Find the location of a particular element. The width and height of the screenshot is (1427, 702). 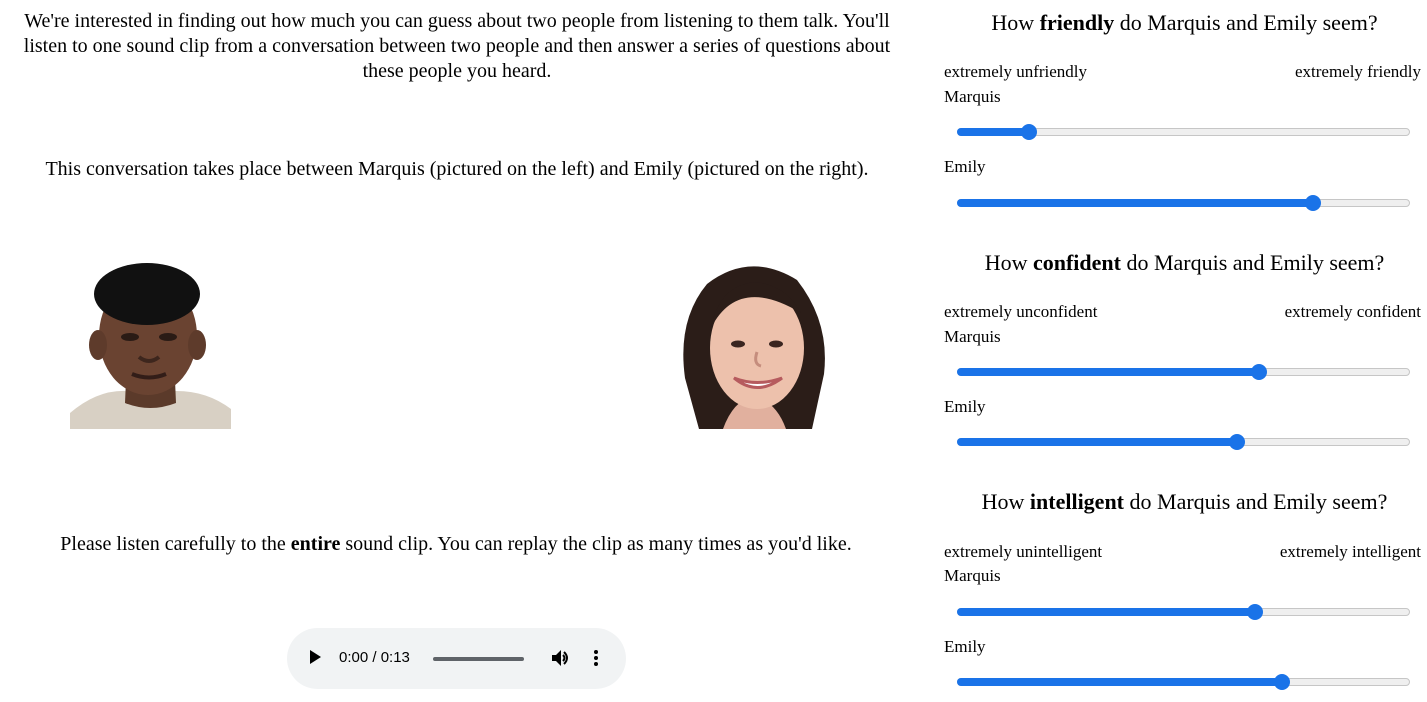

trait-label: intelligent is located at coordinates (1077, 501).